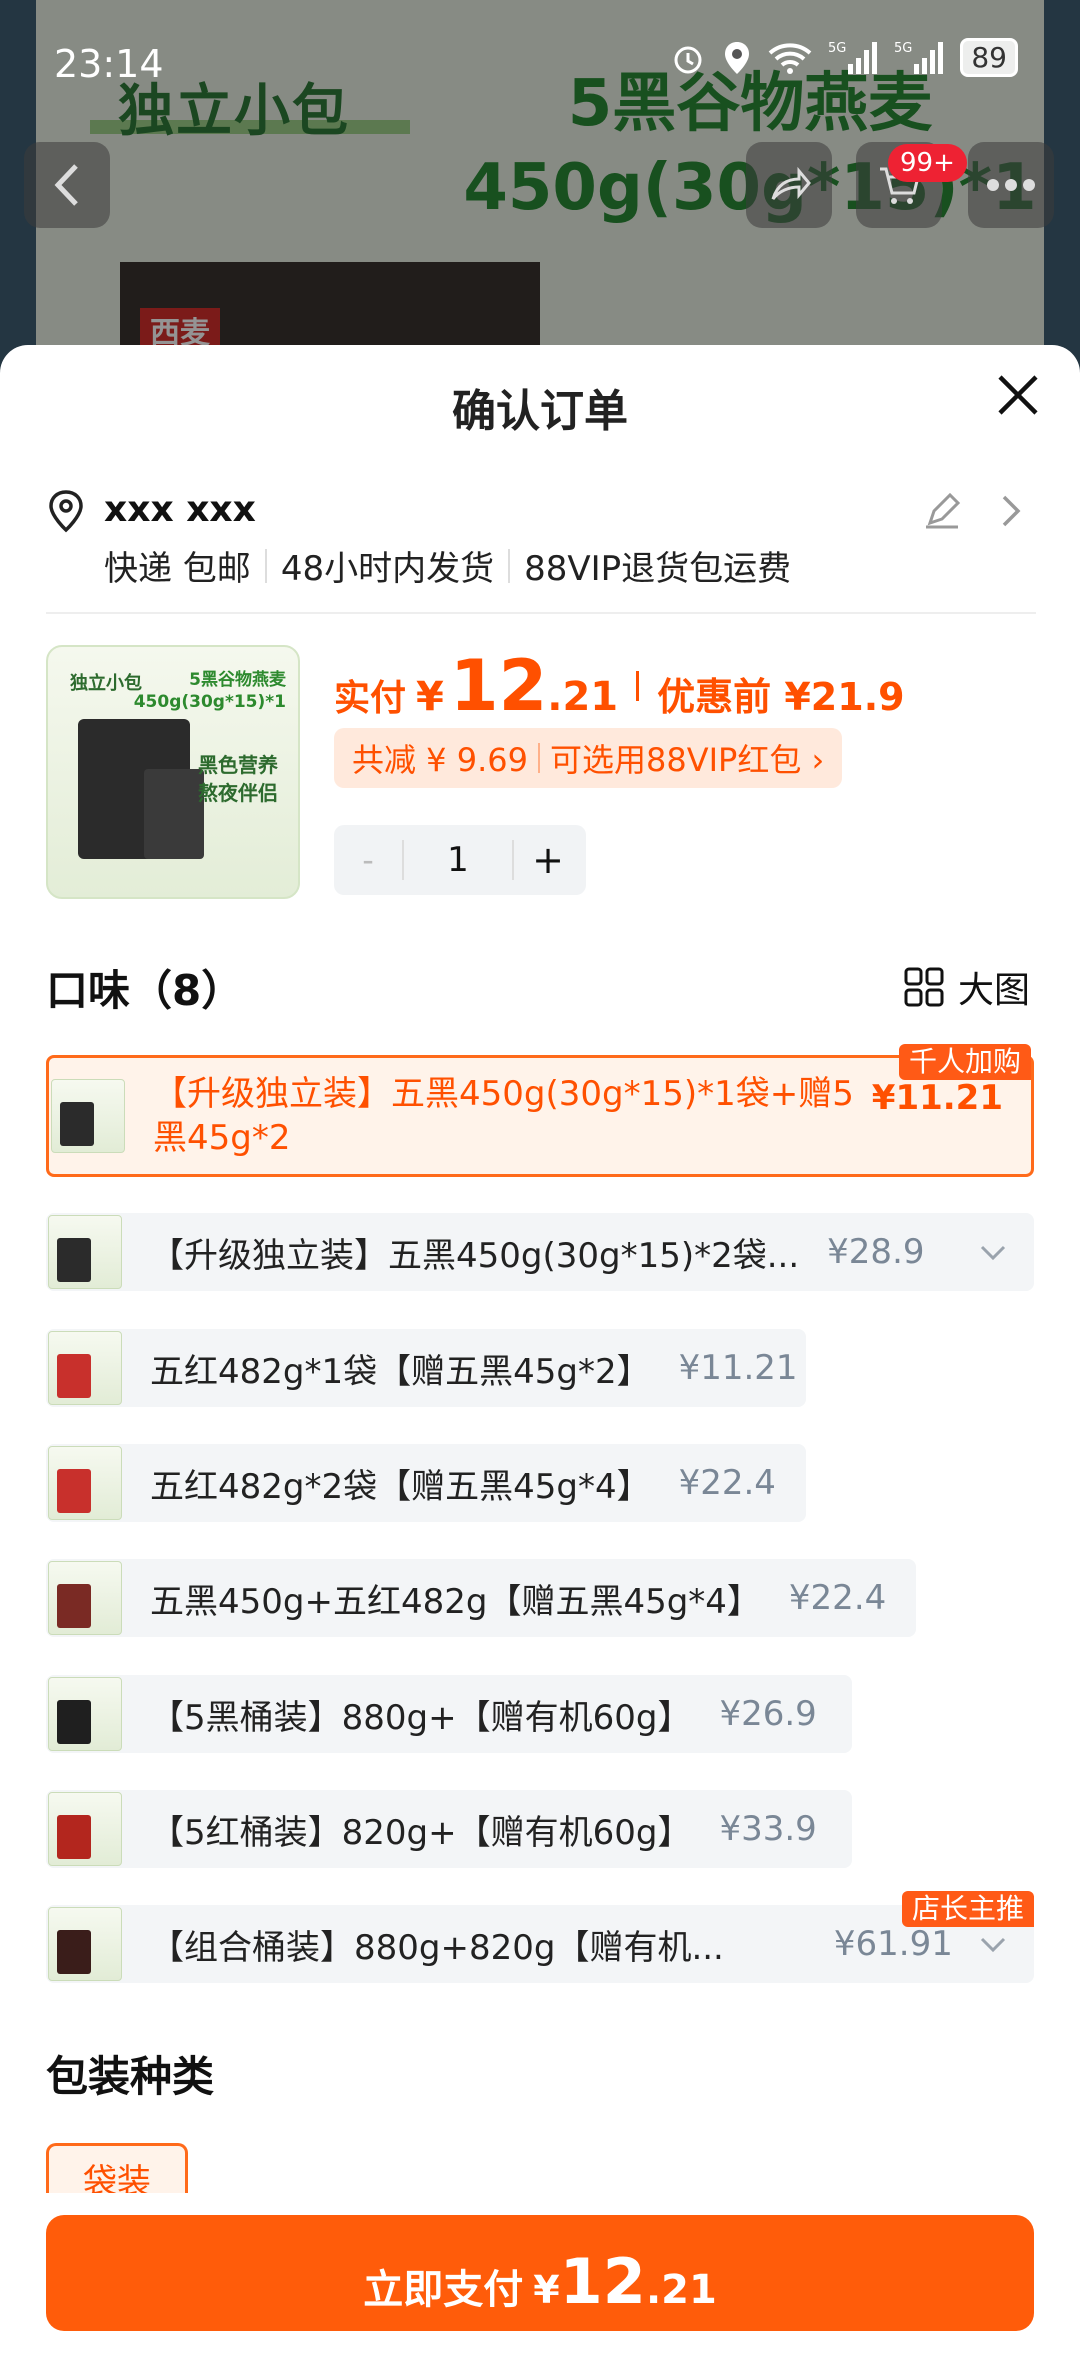 Image resolution: width=1080 pixels, height=2376 pixels. What do you see at coordinates (421, 1717) in the screenshot?
I see `option-label: 【5黑桶装】880g+【赠有机60g】` at bounding box center [421, 1717].